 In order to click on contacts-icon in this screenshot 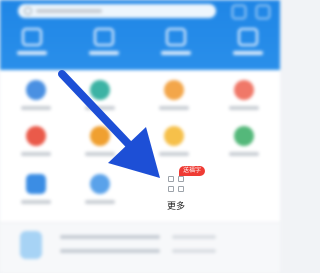, I will do `click(239, 12)`.